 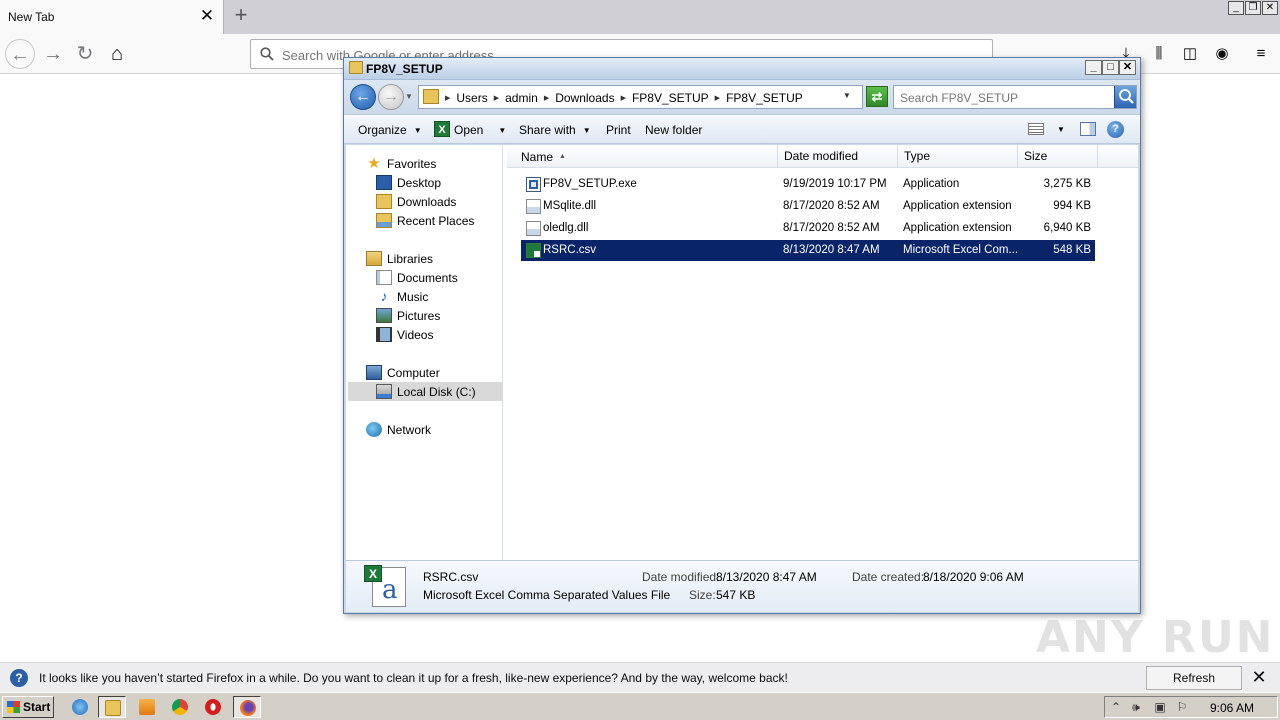 What do you see at coordinates (1058, 156) in the screenshot?
I see `column-header-size: Size` at bounding box center [1058, 156].